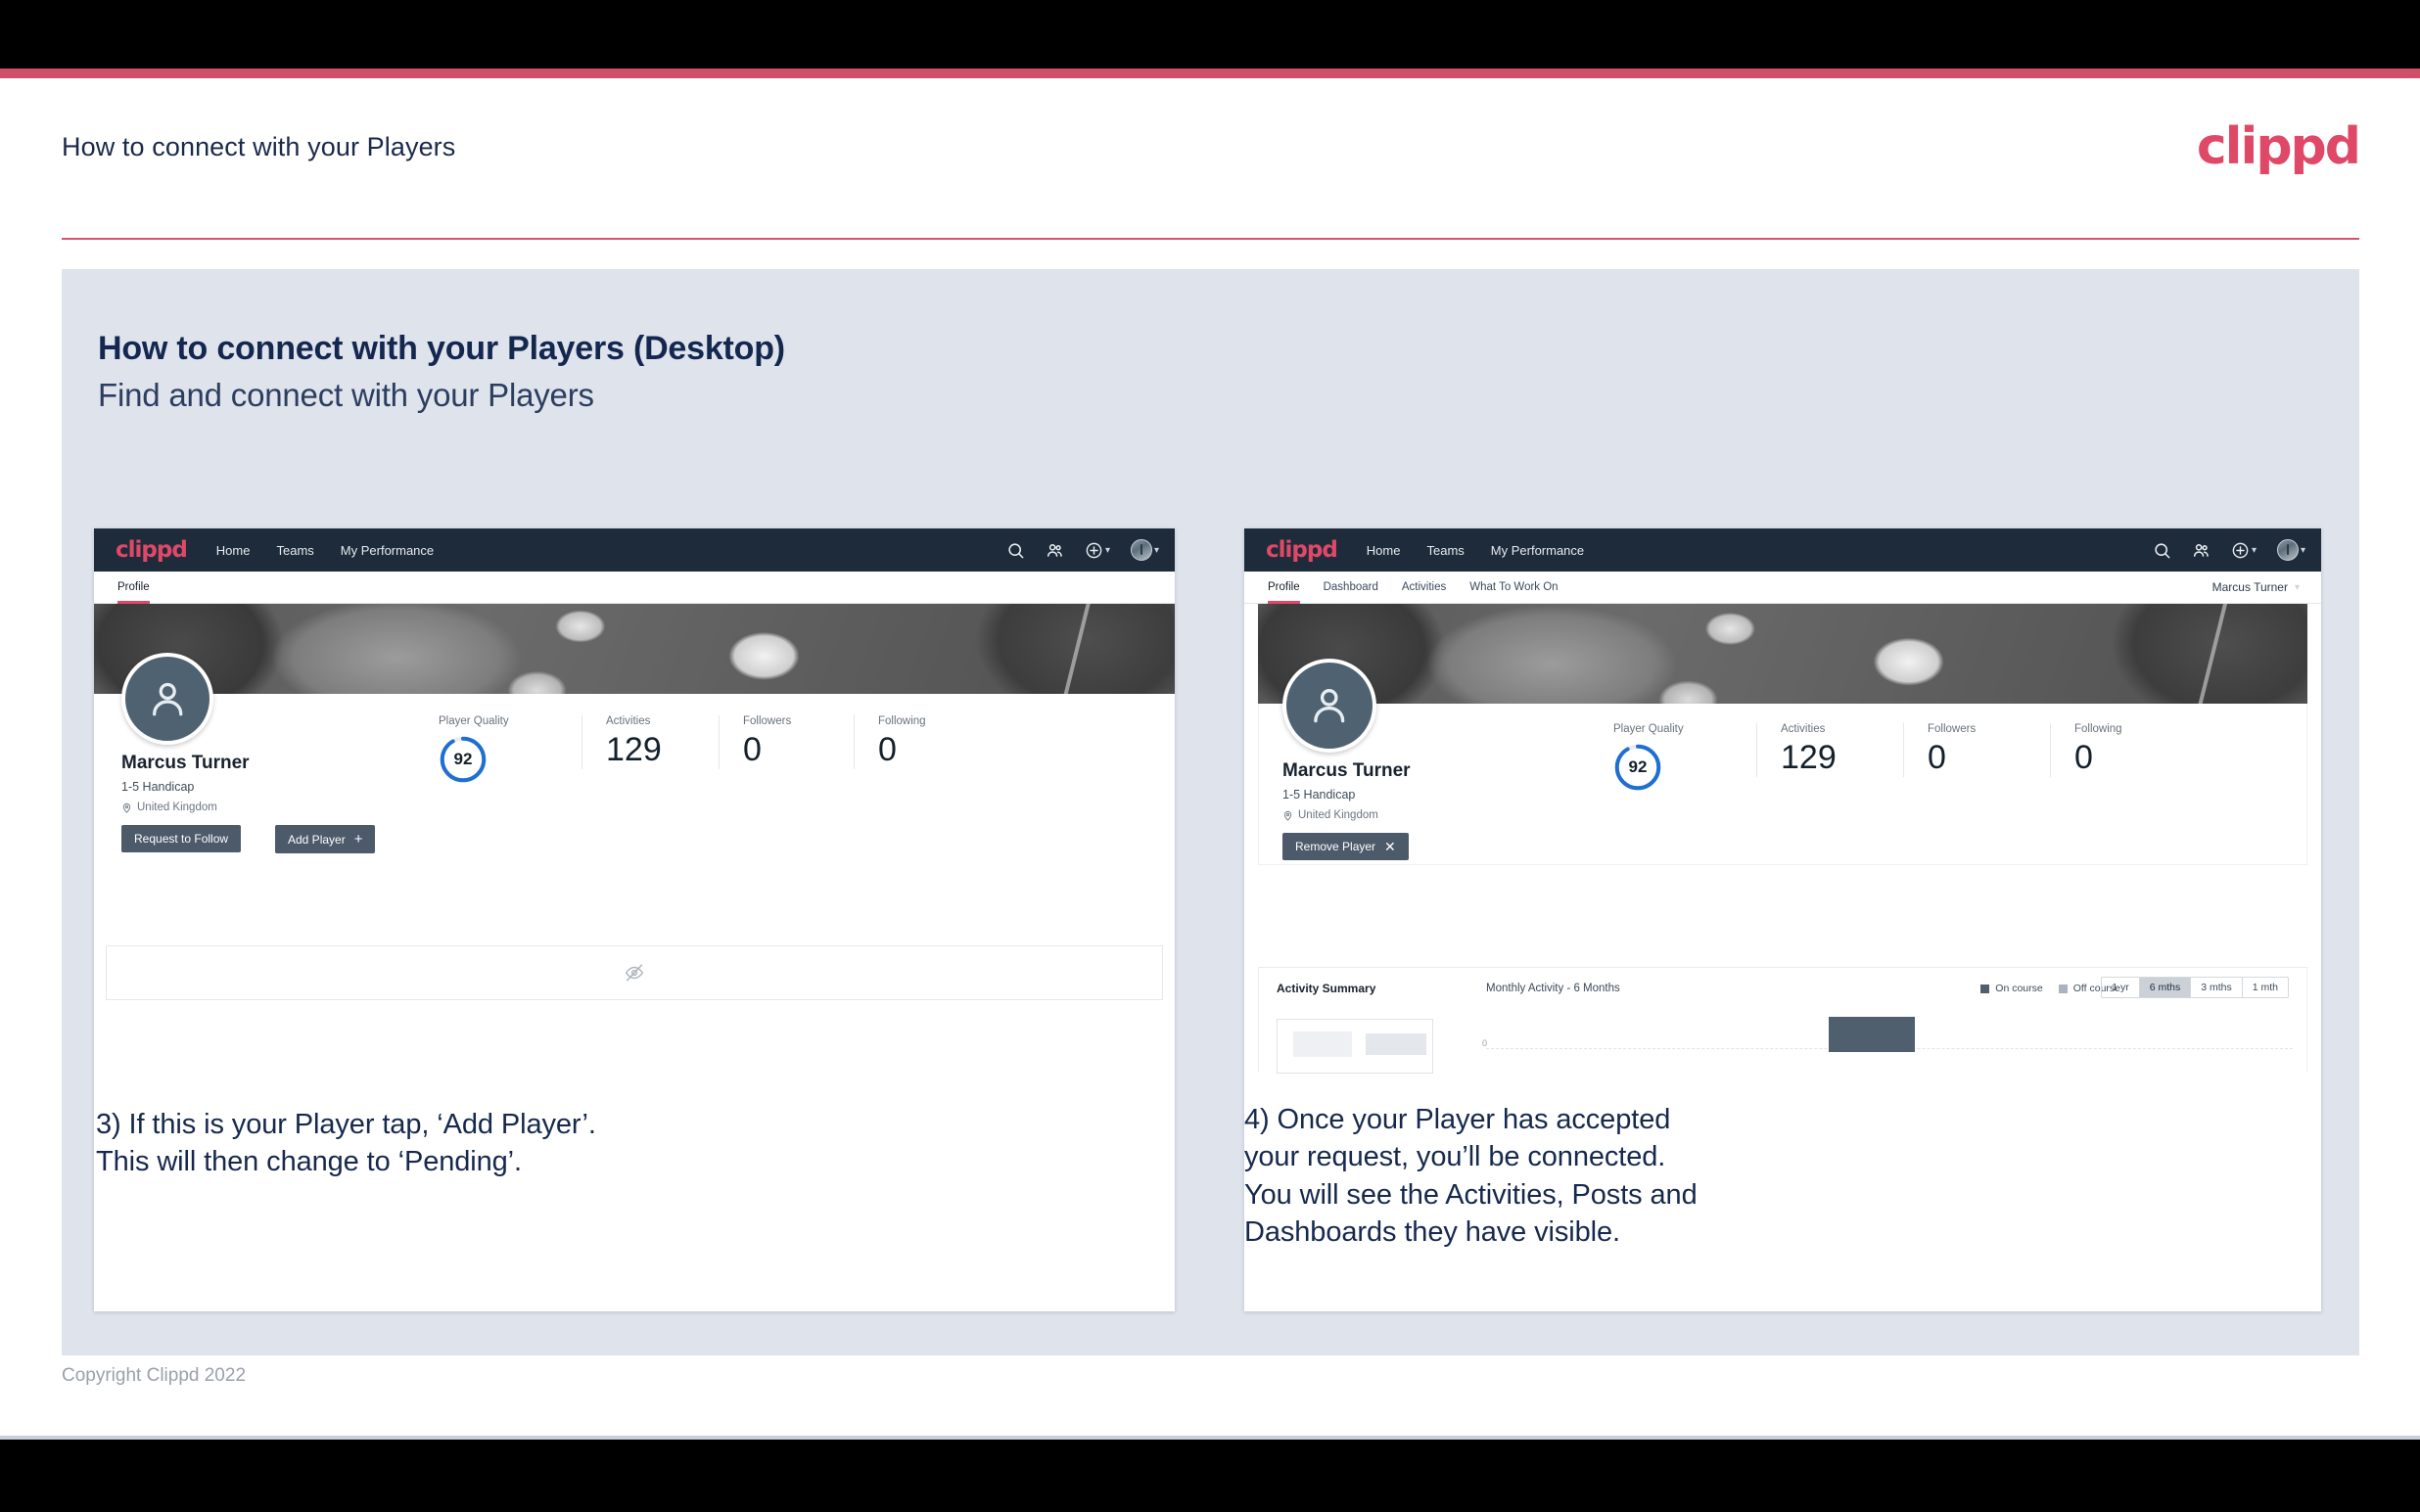 This screenshot has height=1512, width=2420. I want to click on caption-line: This will then change to ‘Pending’., so click(309, 1162).